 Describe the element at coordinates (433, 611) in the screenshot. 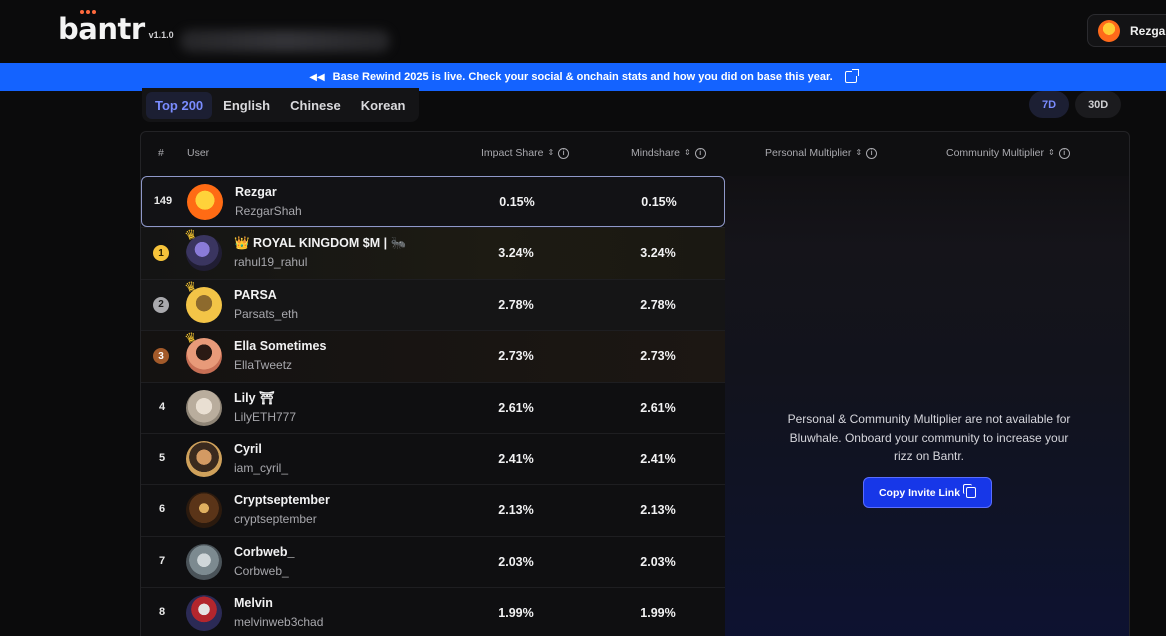

I see `table-row: 8 Melvin melvinweb3chad 1.99% 1.99%` at that location.